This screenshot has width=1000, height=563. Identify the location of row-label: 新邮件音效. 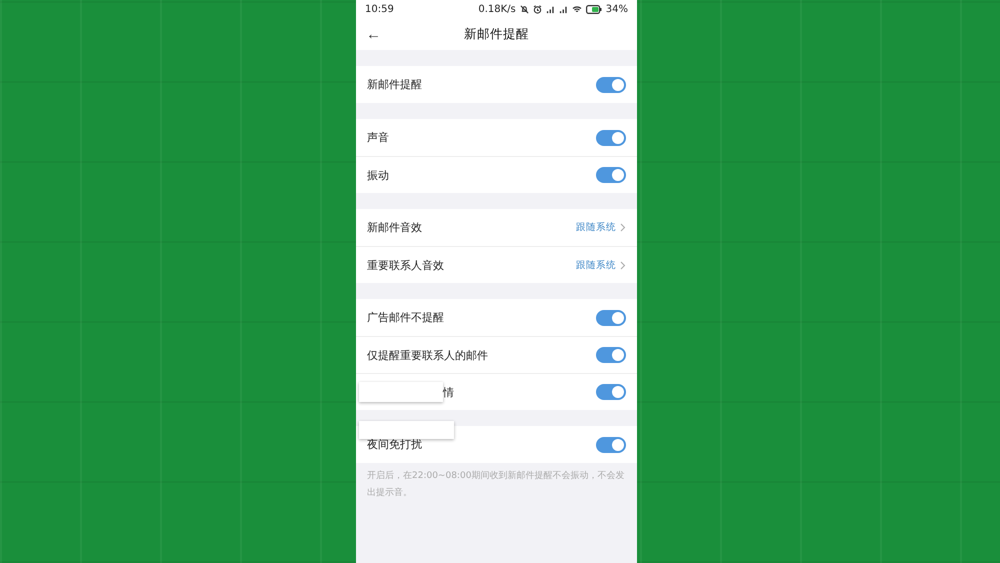
(395, 227).